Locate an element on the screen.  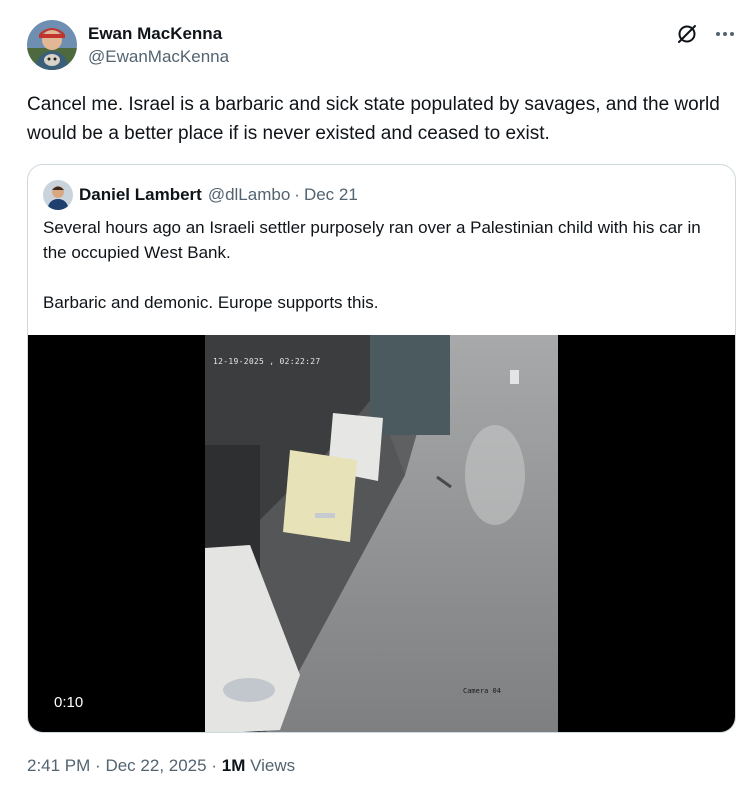
tweet-meta: 2:41 PM · Dec 22, 2025 · 1M Views is located at coordinates (161, 766).